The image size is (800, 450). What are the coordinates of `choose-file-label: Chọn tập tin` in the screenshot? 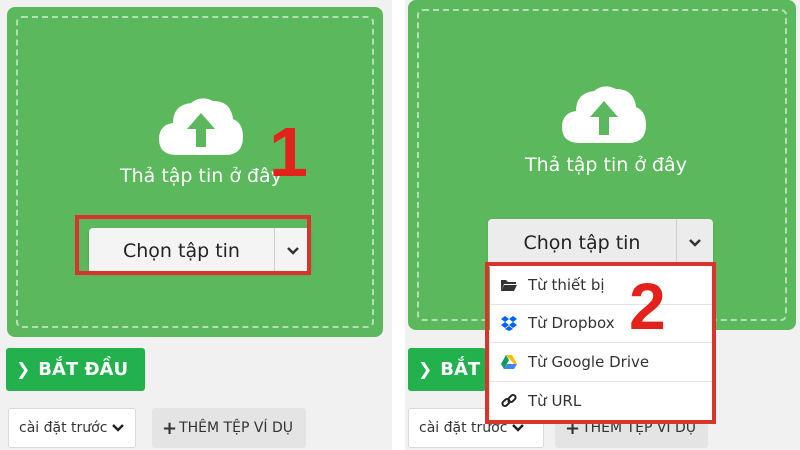 It's located at (582, 243).